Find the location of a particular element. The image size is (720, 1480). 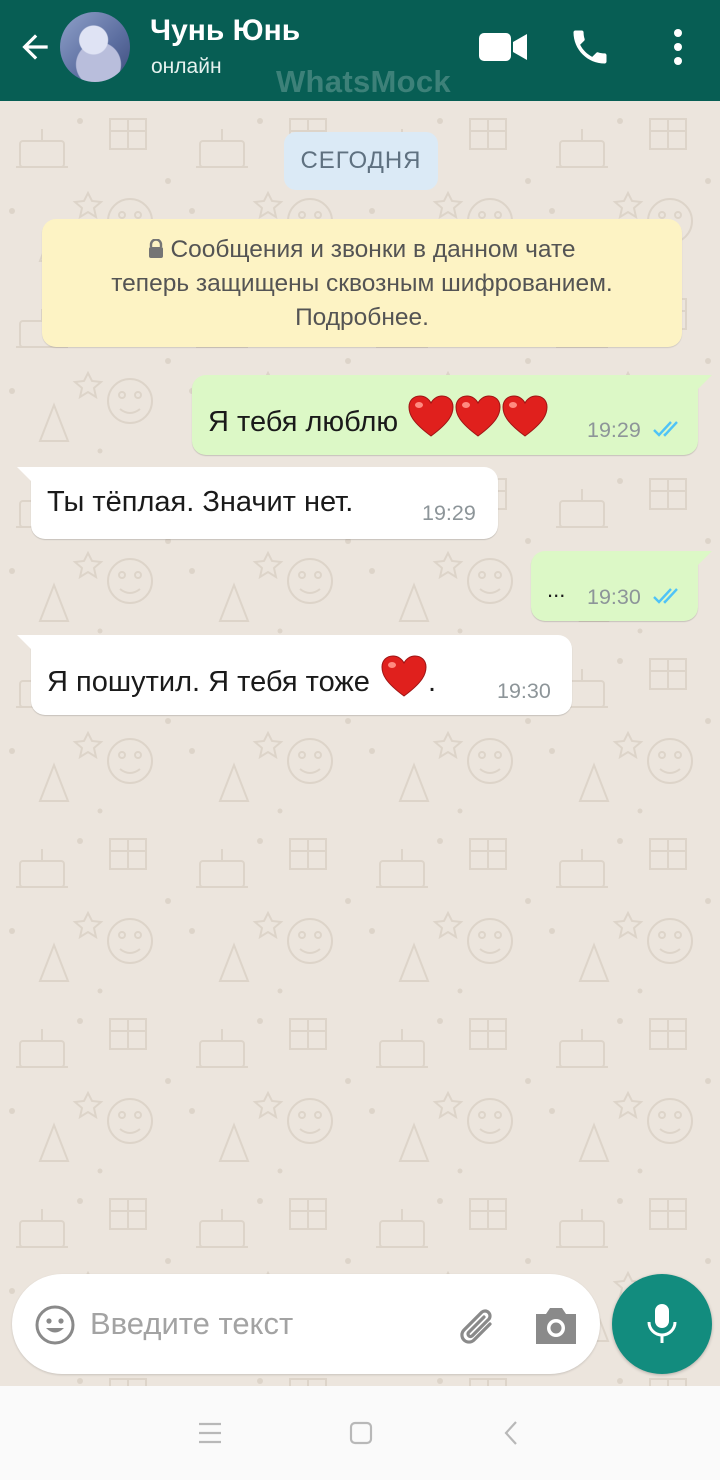

message-outgoing: Я тебя люблю 19:29 is located at coordinates (452, 415).